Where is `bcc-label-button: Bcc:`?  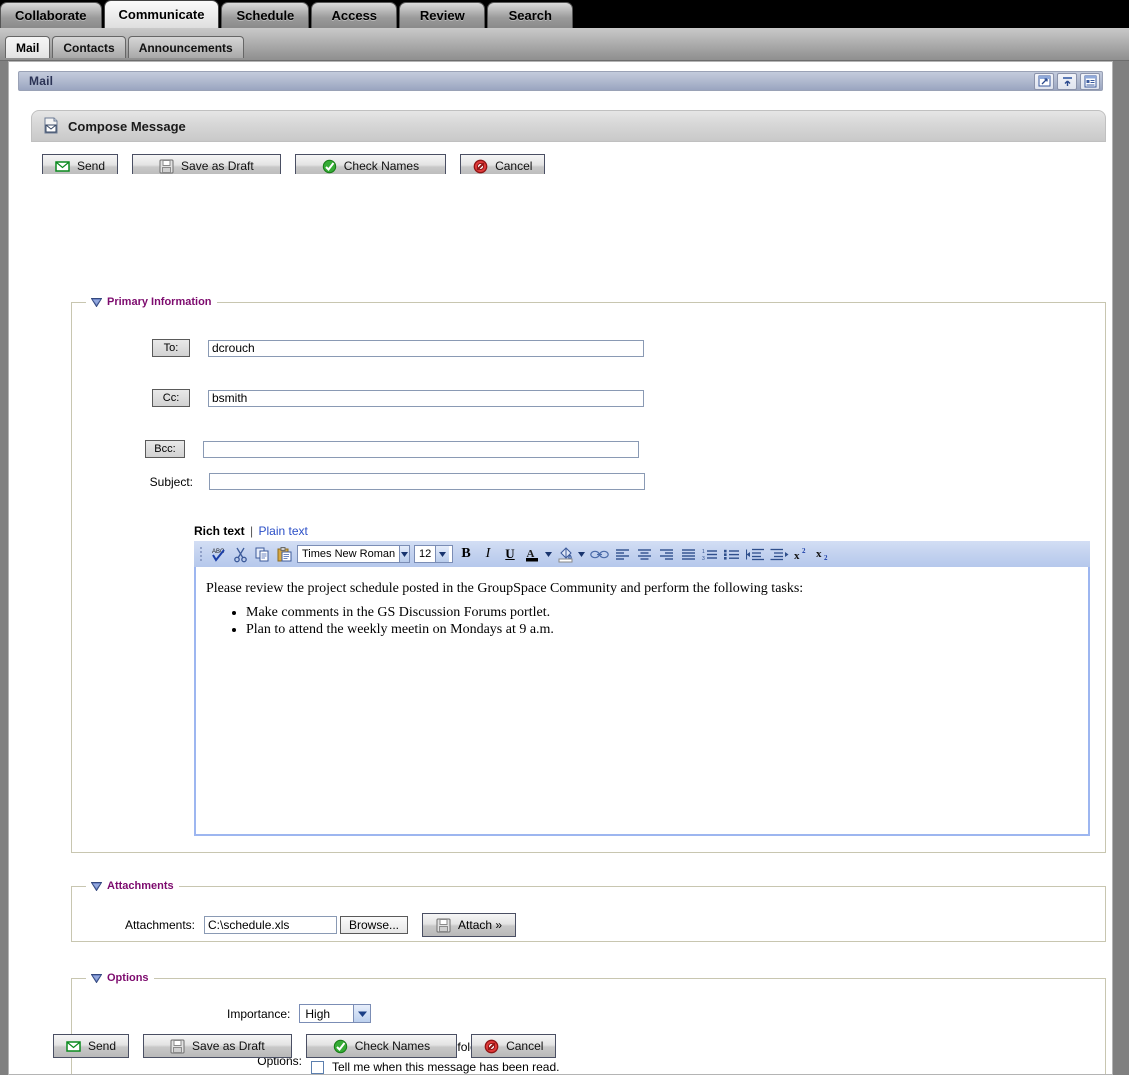 bcc-label-button: Bcc: is located at coordinates (165, 449).